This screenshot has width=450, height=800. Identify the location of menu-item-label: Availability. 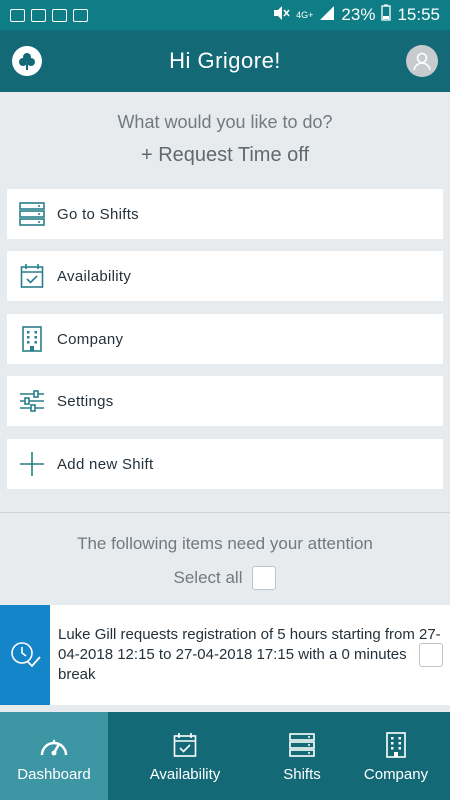
(94, 276).